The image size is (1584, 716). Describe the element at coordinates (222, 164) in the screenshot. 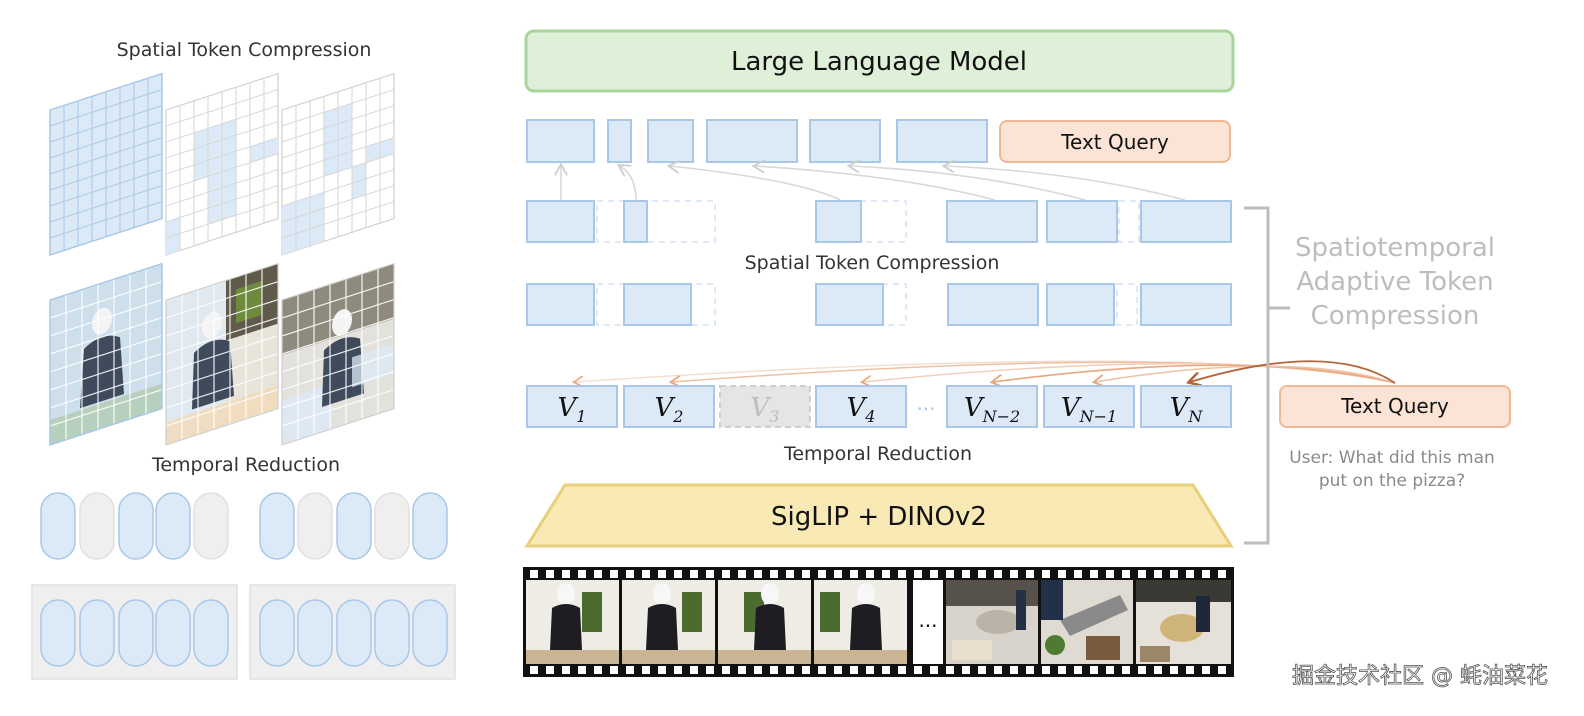

I see `spatial-grids` at that location.